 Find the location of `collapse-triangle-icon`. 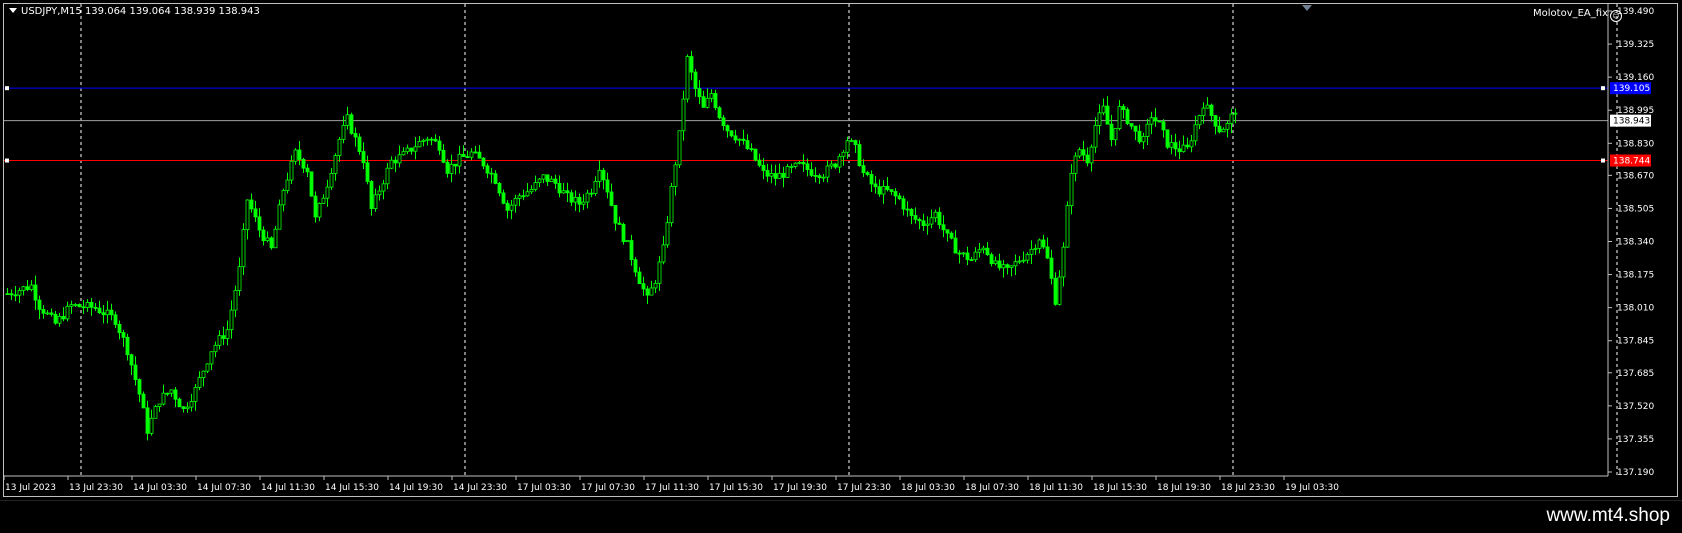

collapse-triangle-icon is located at coordinates (13, 10).